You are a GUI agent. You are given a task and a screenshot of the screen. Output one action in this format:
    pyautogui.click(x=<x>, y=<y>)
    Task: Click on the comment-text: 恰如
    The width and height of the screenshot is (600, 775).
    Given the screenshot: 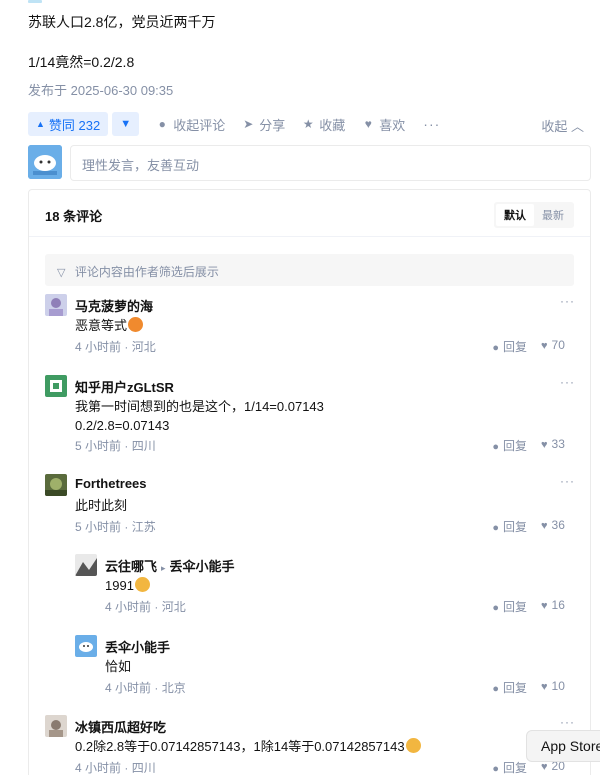 What is the action you would take?
    pyautogui.click(x=118, y=666)
    